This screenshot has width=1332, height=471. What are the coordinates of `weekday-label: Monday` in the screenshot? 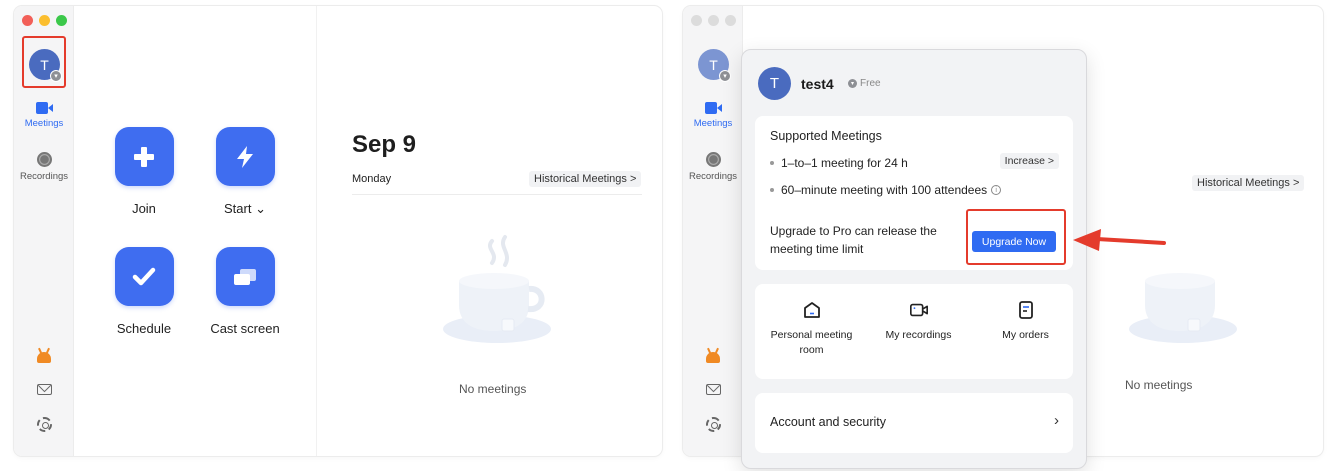 It's located at (372, 179).